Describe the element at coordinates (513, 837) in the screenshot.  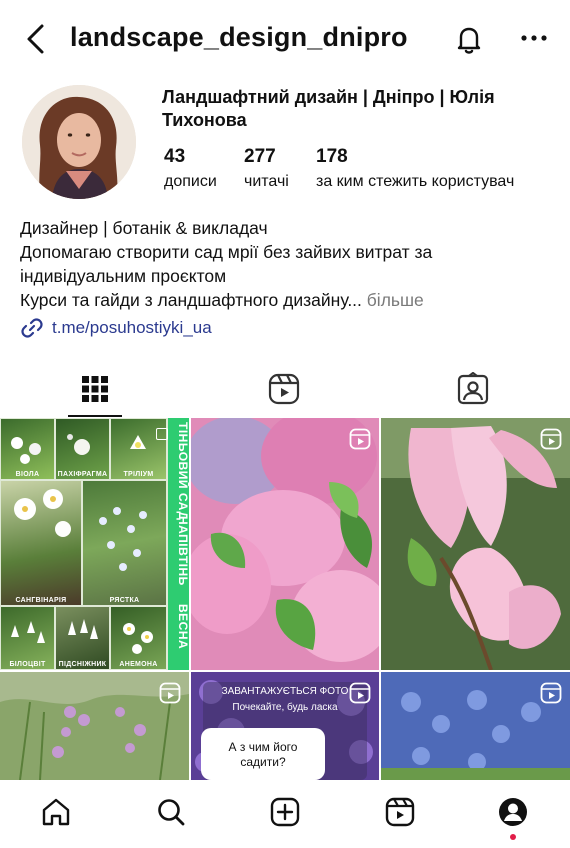
I see `notification-dot` at that location.